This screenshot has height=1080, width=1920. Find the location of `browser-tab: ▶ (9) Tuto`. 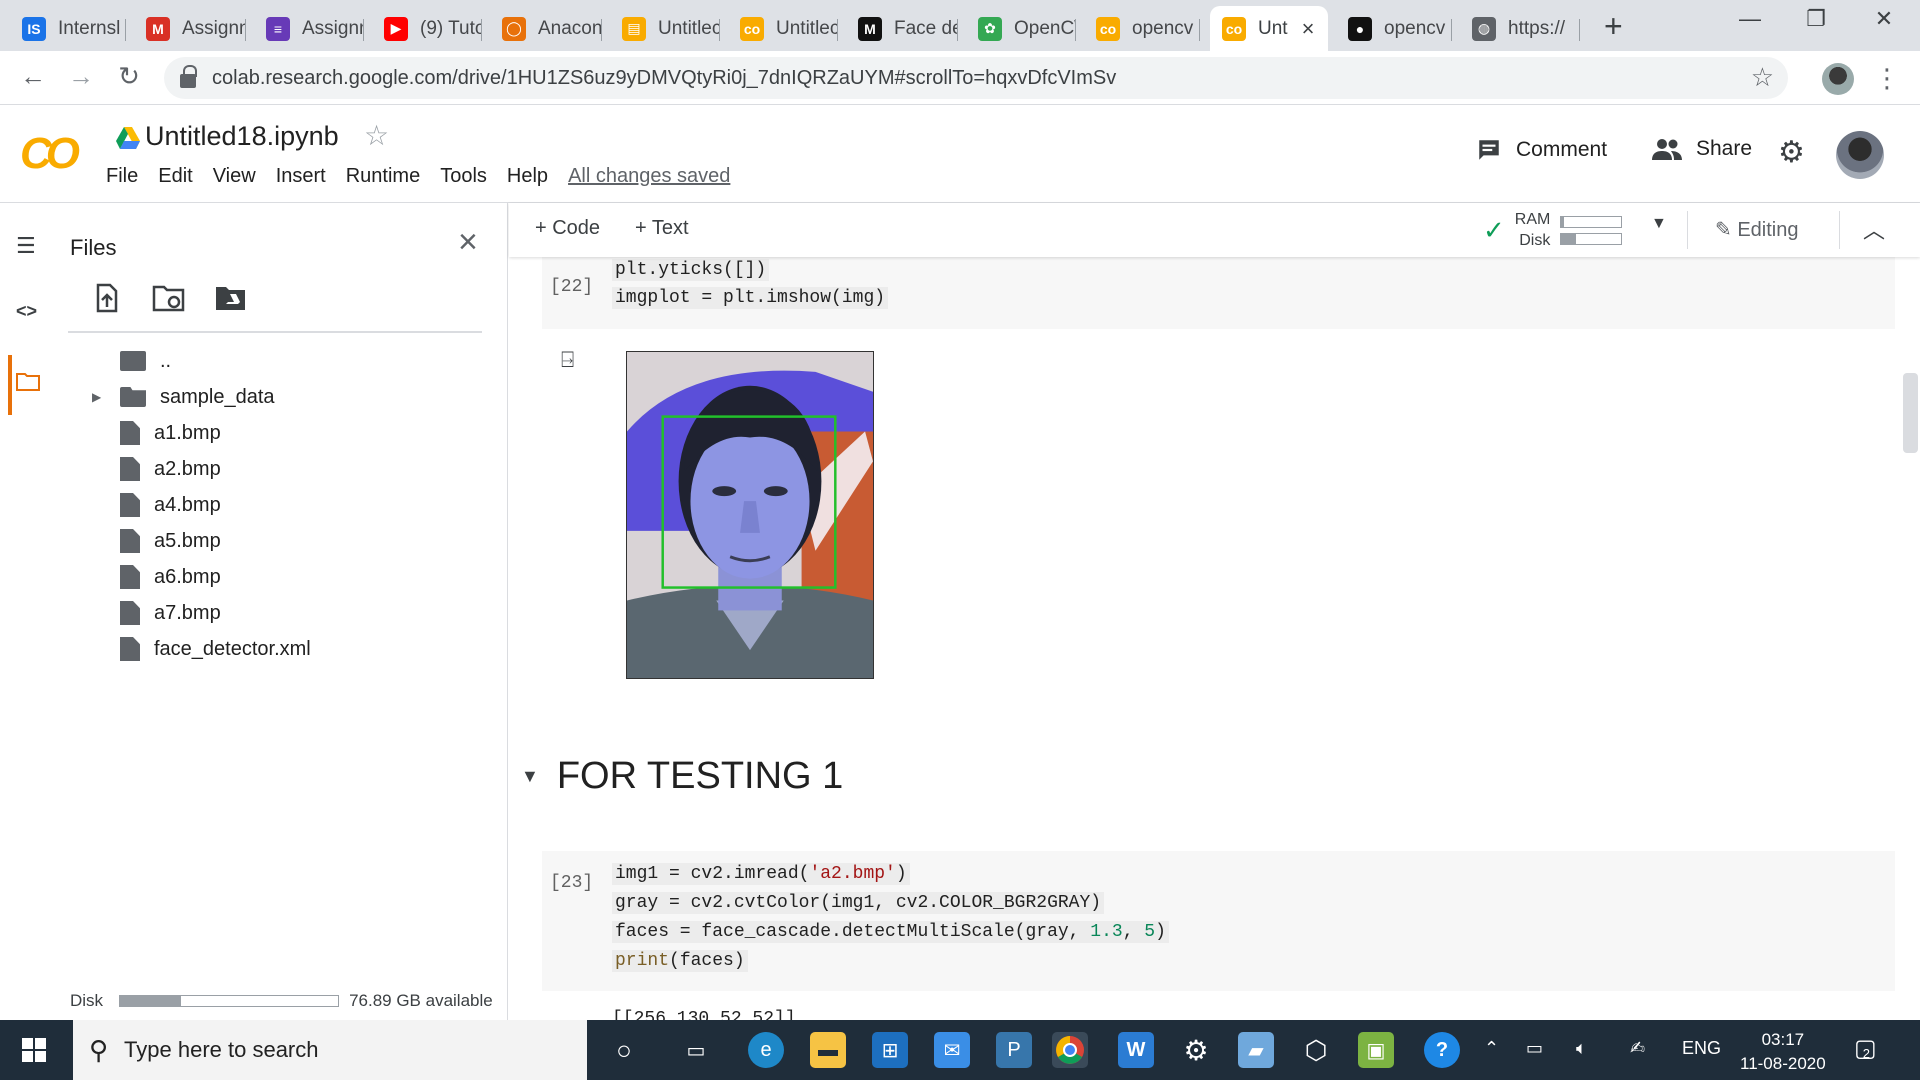

browser-tab: ▶ (9) Tuto is located at coordinates (427, 28).